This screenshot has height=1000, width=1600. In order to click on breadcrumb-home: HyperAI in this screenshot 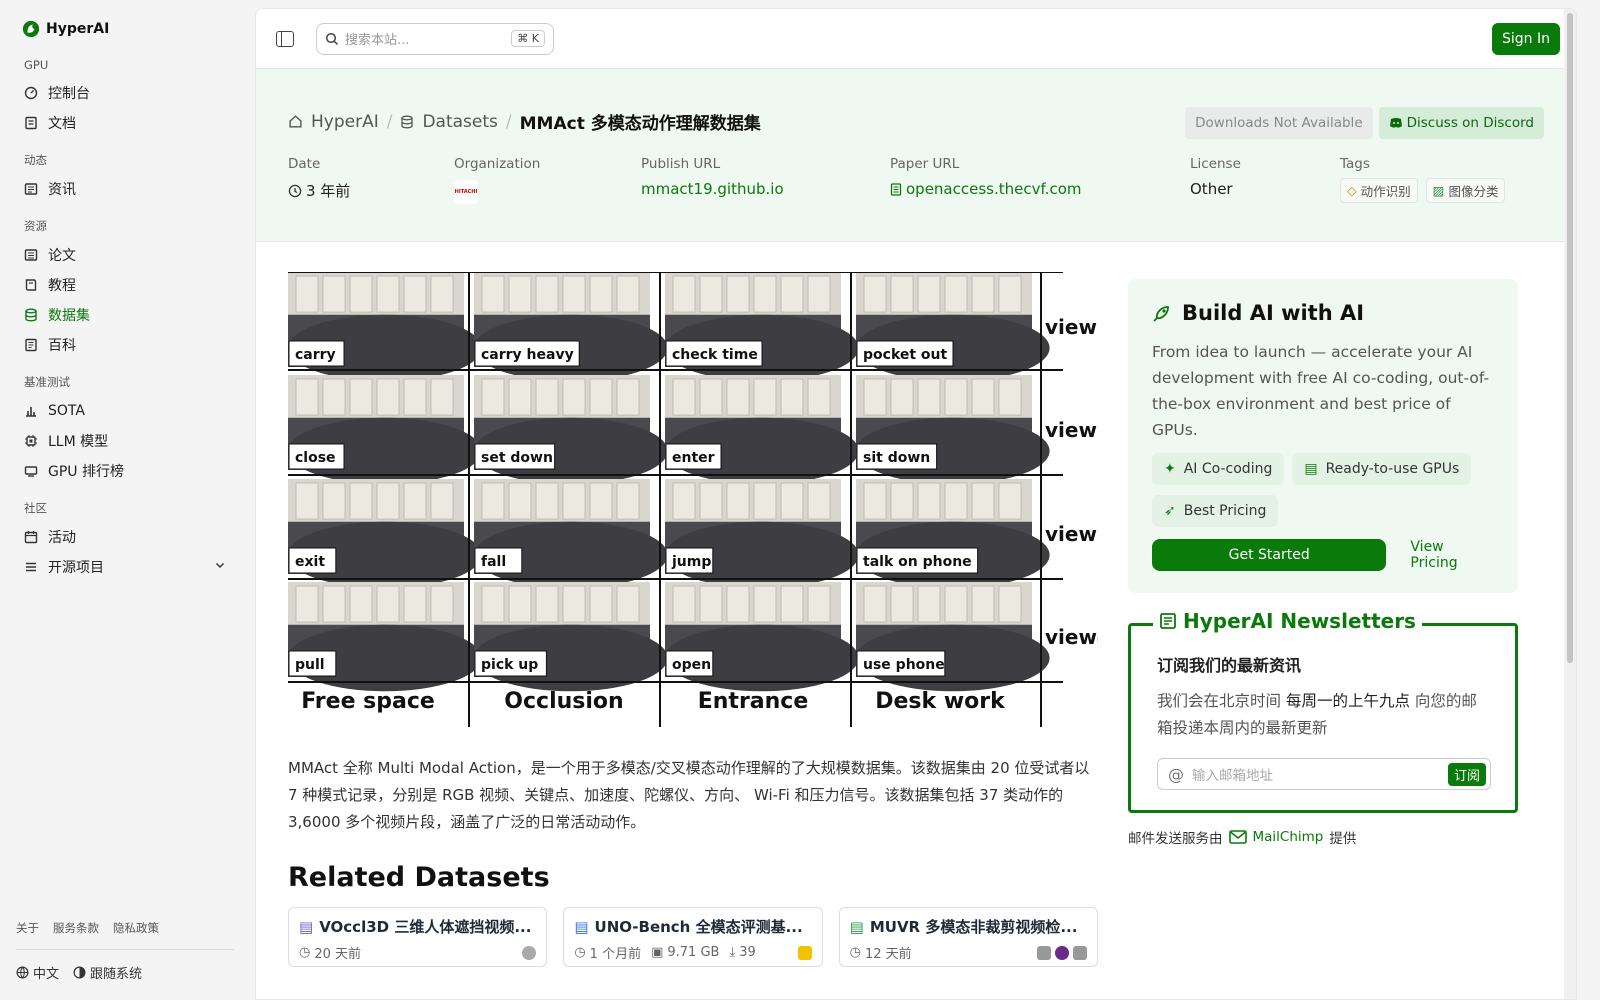, I will do `click(345, 122)`.